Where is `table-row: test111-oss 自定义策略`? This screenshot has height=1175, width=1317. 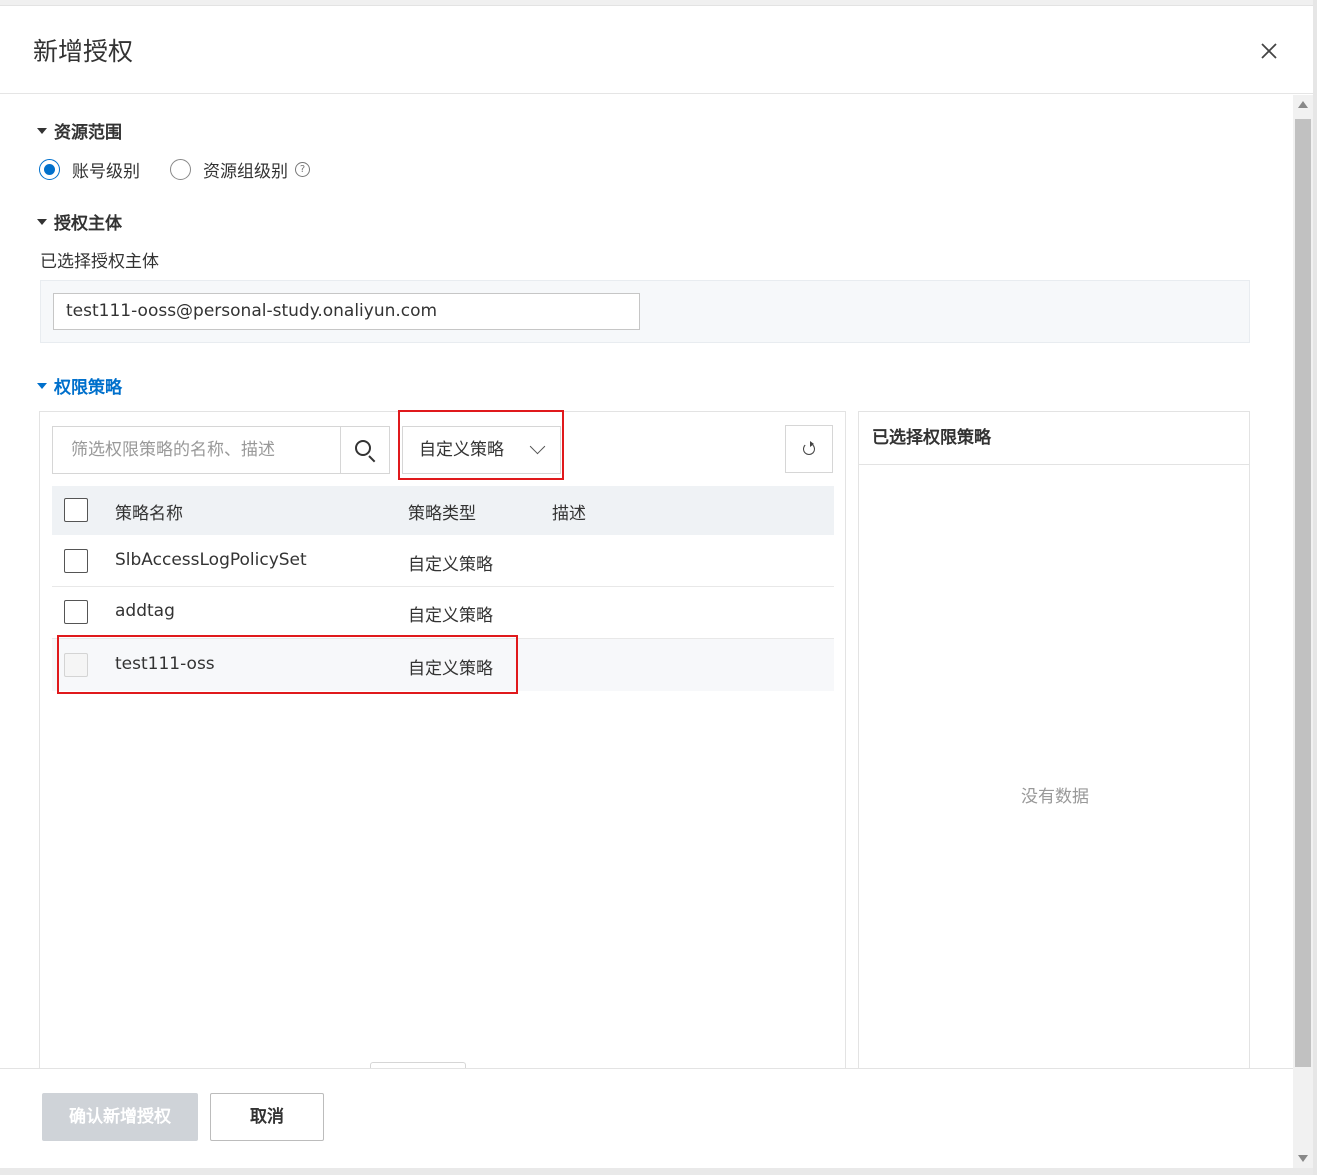 table-row: test111-oss 自定义策略 is located at coordinates (443, 665).